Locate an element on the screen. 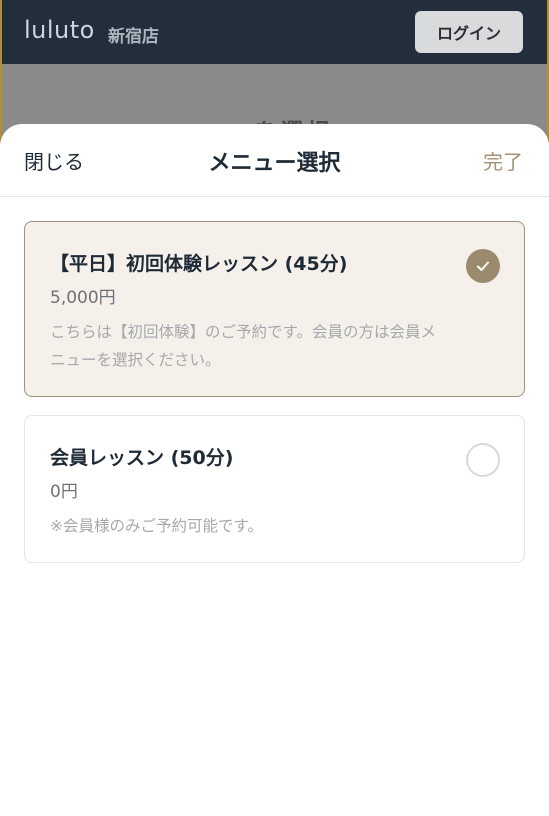 The image size is (549, 816). menu-option-price: 0円 is located at coordinates (64, 492).